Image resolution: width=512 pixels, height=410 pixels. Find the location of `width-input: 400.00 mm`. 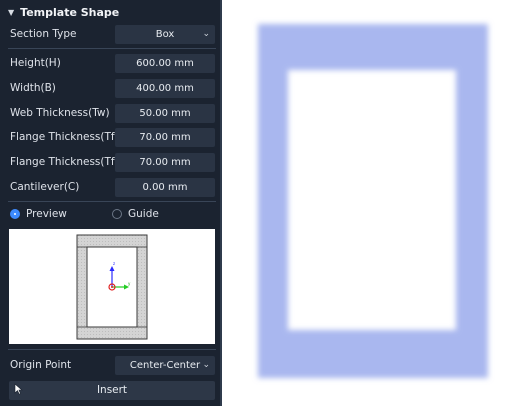

width-input: 400.00 mm is located at coordinates (165, 88).